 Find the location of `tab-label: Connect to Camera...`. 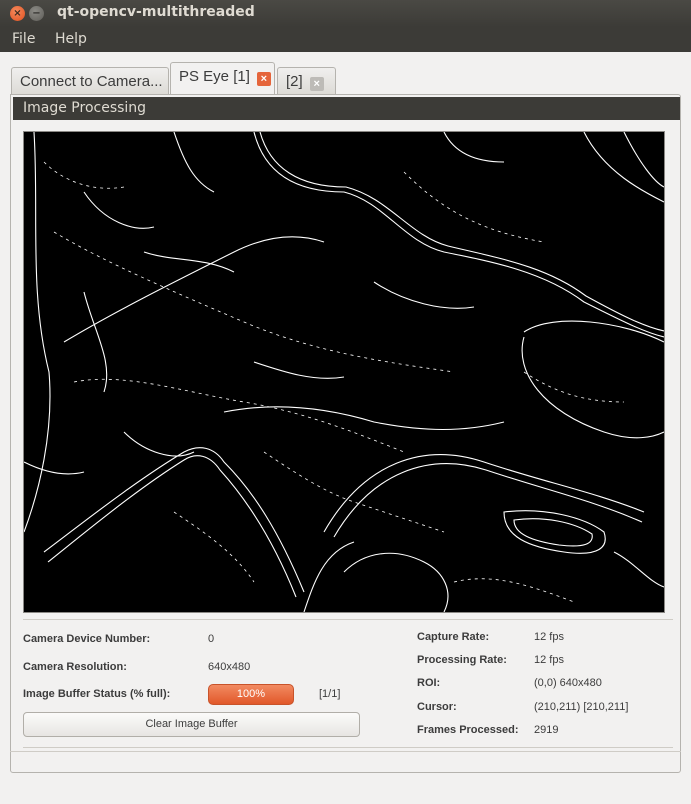

tab-label: Connect to Camera... is located at coordinates (91, 81).